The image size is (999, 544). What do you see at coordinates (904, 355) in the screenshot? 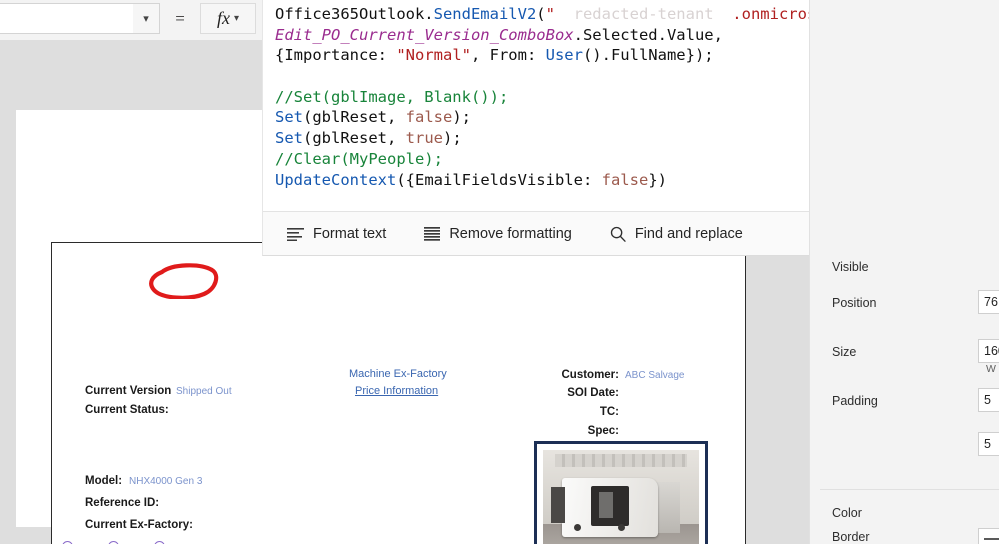
I see `sidebar-row-size: Size 160 W` at bounding box center [904, 355].